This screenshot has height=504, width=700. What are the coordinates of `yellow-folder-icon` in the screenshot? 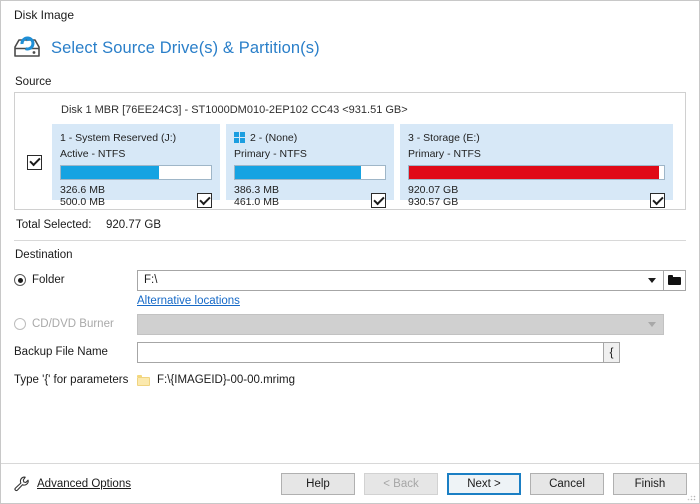 It's located at (143, 380).